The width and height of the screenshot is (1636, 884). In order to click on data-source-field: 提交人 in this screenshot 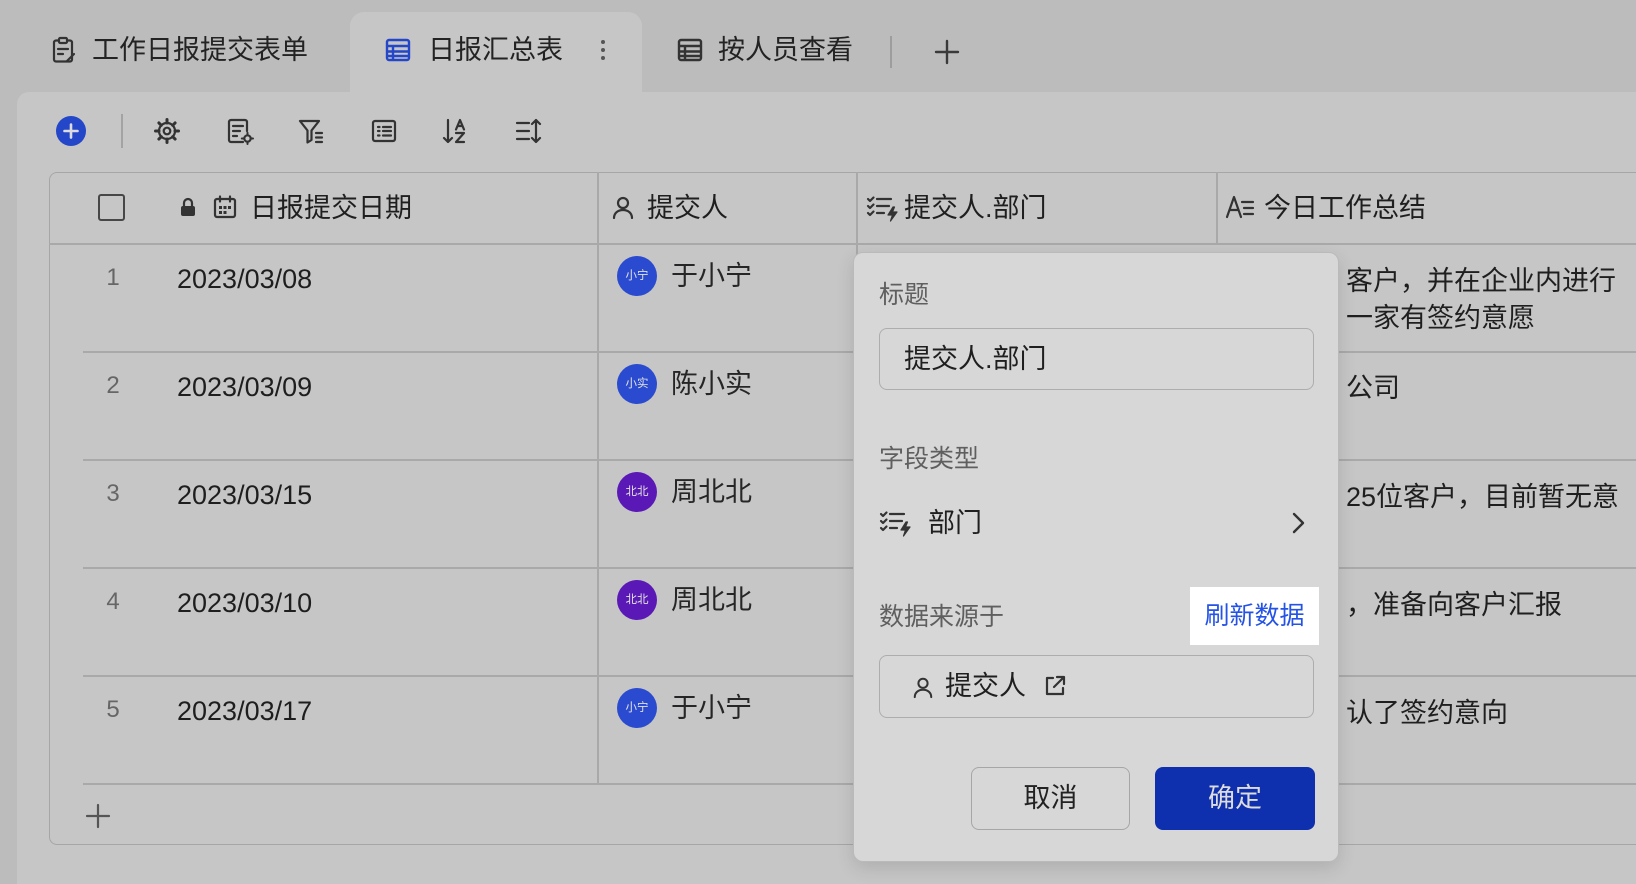, I will do `click(1096, 686)`.